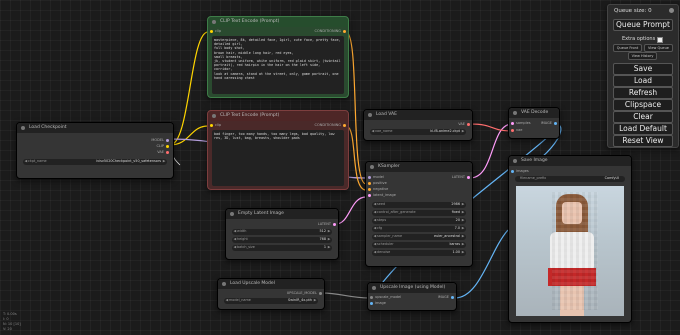 This screenshot has height=335, width=680. I want to click on node-title-bar: Empty Latent Image, so click(282, 214).